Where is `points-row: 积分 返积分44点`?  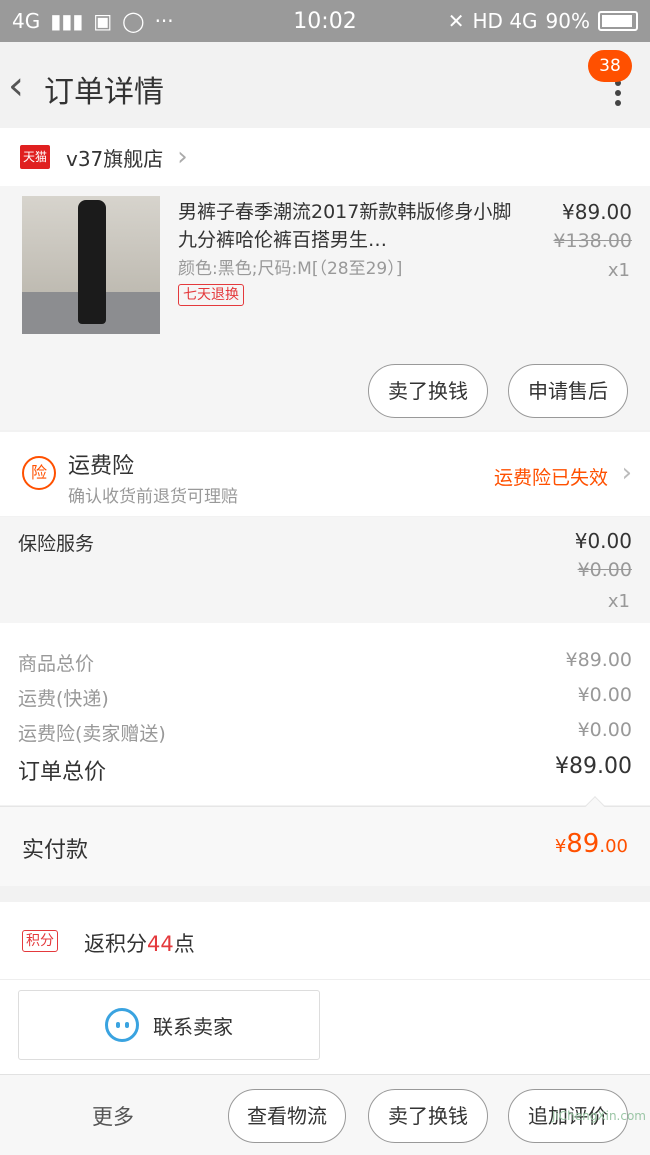 points-row: 积分 返积分44点 is located at coordinates (325, 941).